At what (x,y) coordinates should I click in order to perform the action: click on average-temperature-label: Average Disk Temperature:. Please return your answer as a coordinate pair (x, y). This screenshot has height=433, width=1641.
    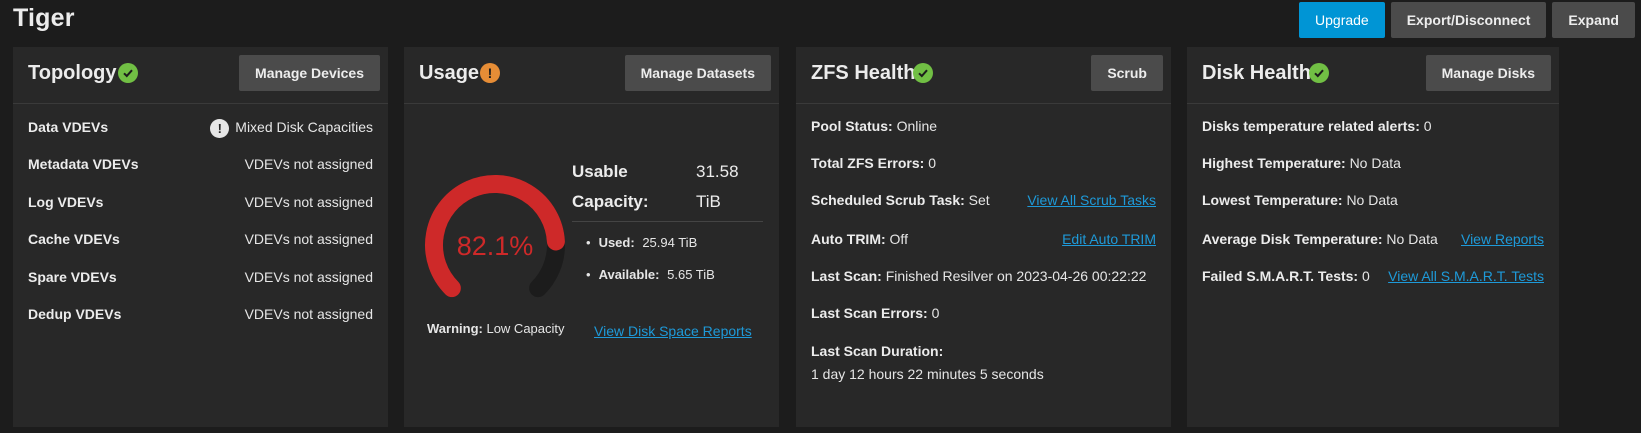
    Looking at the image, I should click on (1292, 239).